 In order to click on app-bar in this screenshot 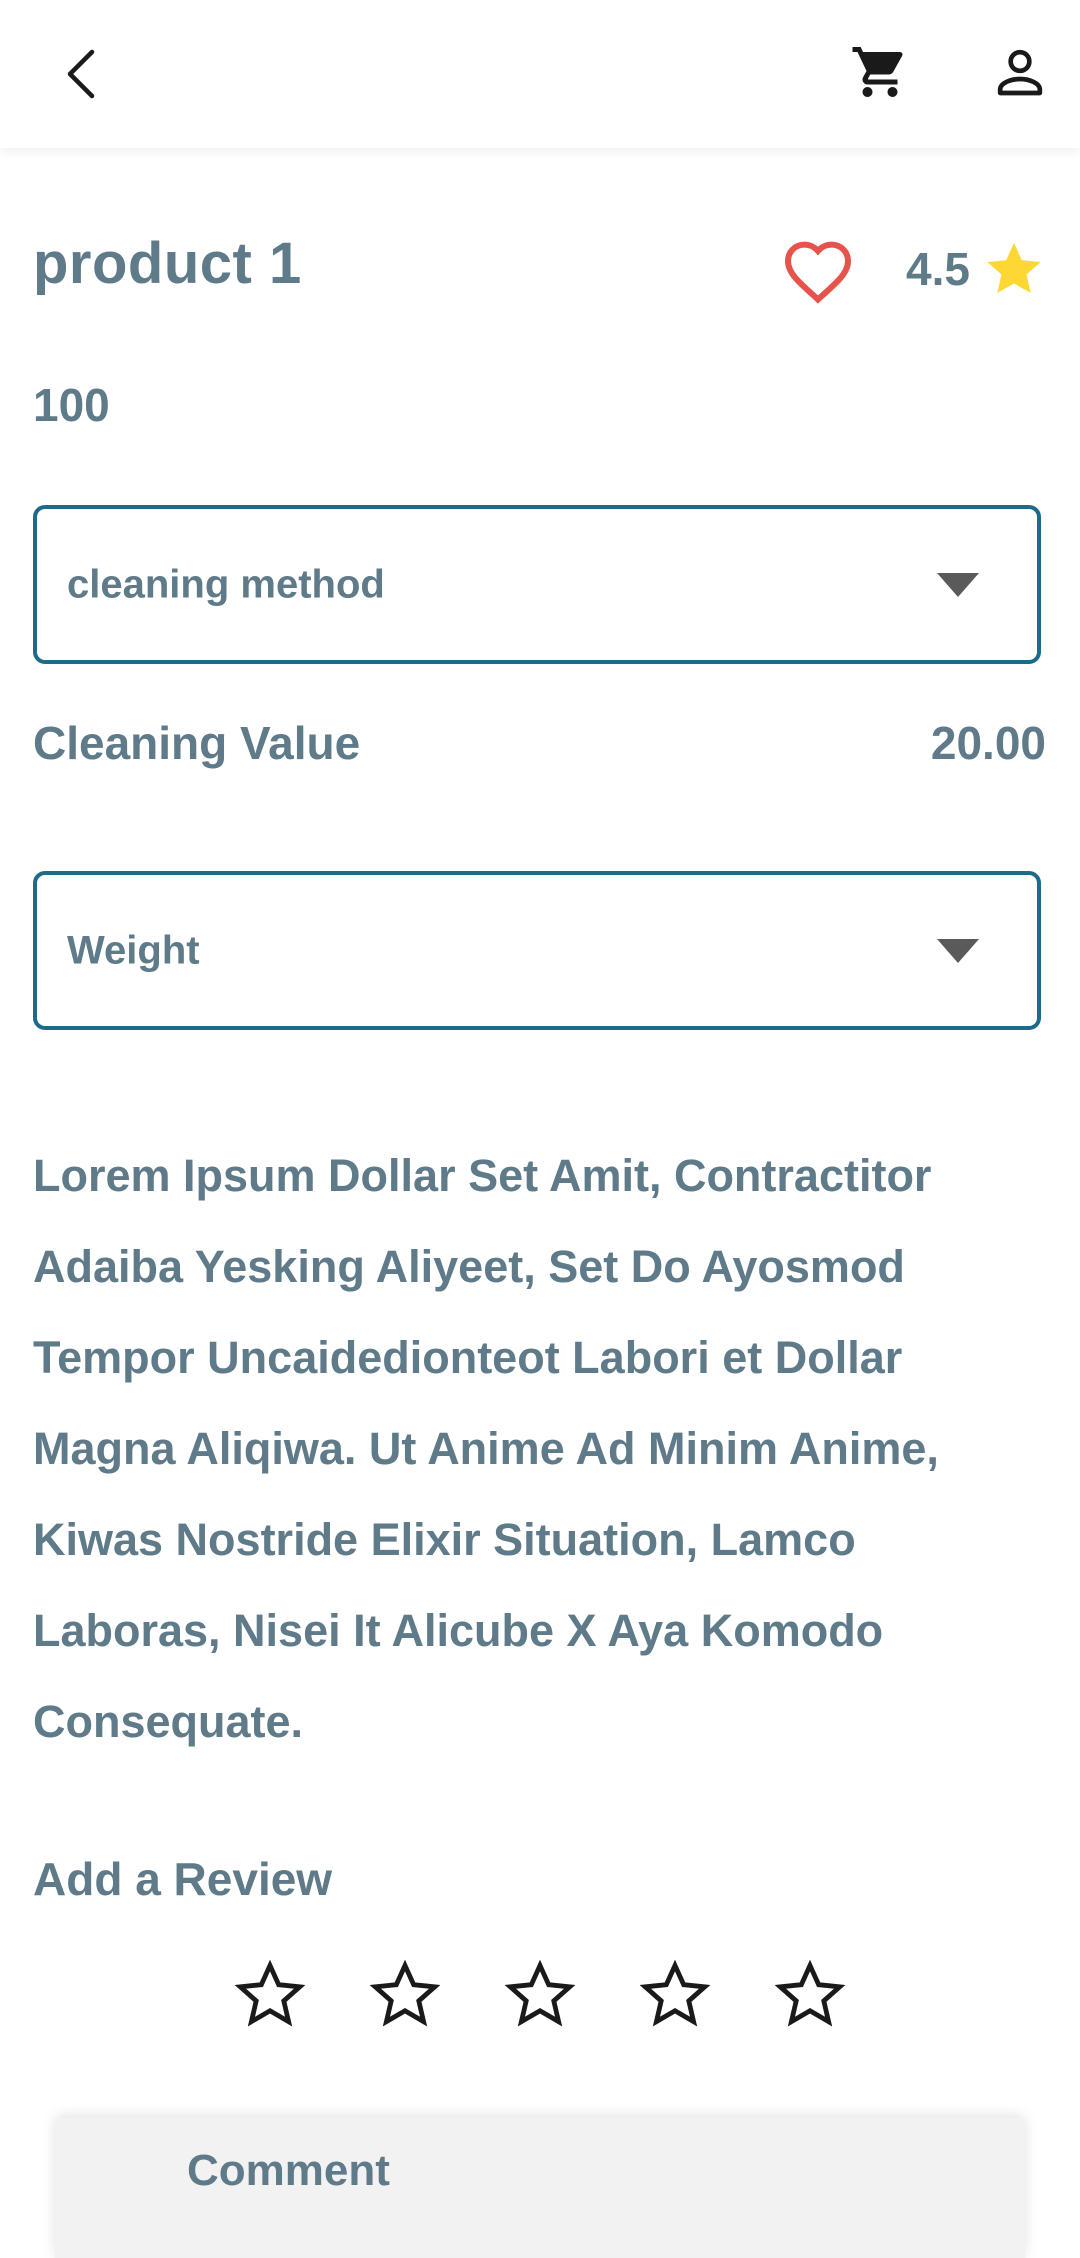, I will do `click(540, 74)`.